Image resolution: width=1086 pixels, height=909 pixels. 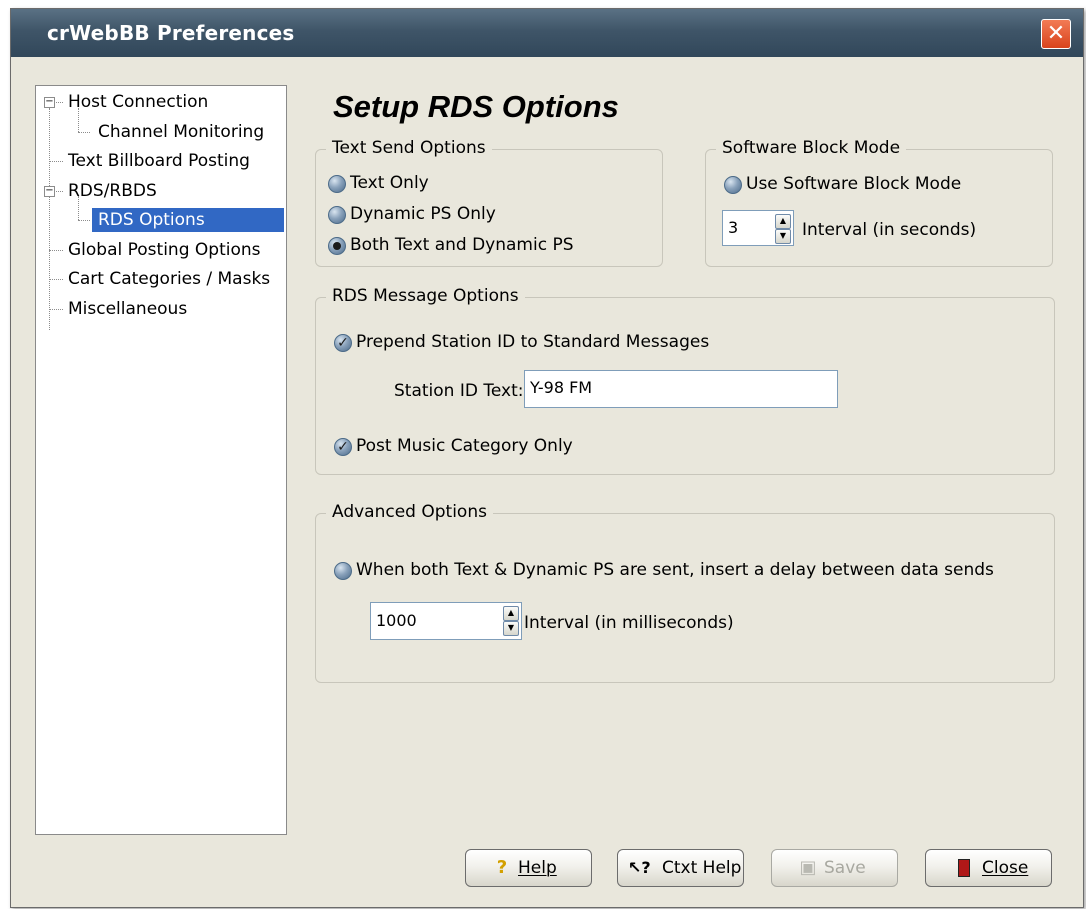 What do you see at coordinates (853, 184) in the screenshot?
I see `use-software-block-mode-label: Use Software Block Mode` at bounding box center [853, 184].